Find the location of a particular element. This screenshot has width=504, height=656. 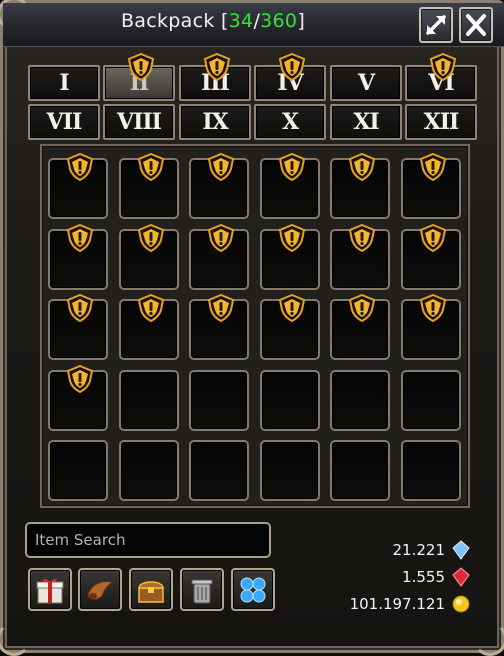

blue-orbs-button is located at coordinates (253, 589).